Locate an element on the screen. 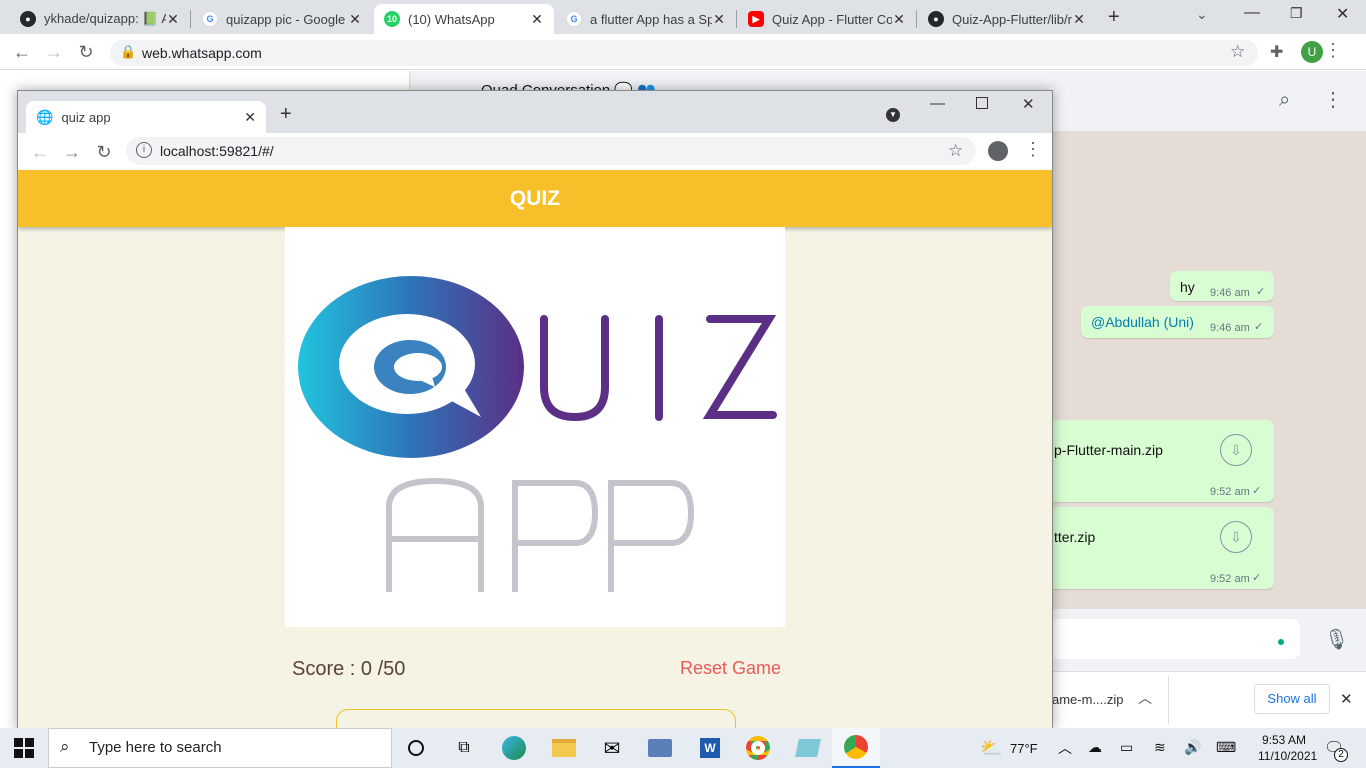  file-message: p-Flutter-main.zip ⇩ 9:52 am ✓ is located at coordinates (1163, 461).